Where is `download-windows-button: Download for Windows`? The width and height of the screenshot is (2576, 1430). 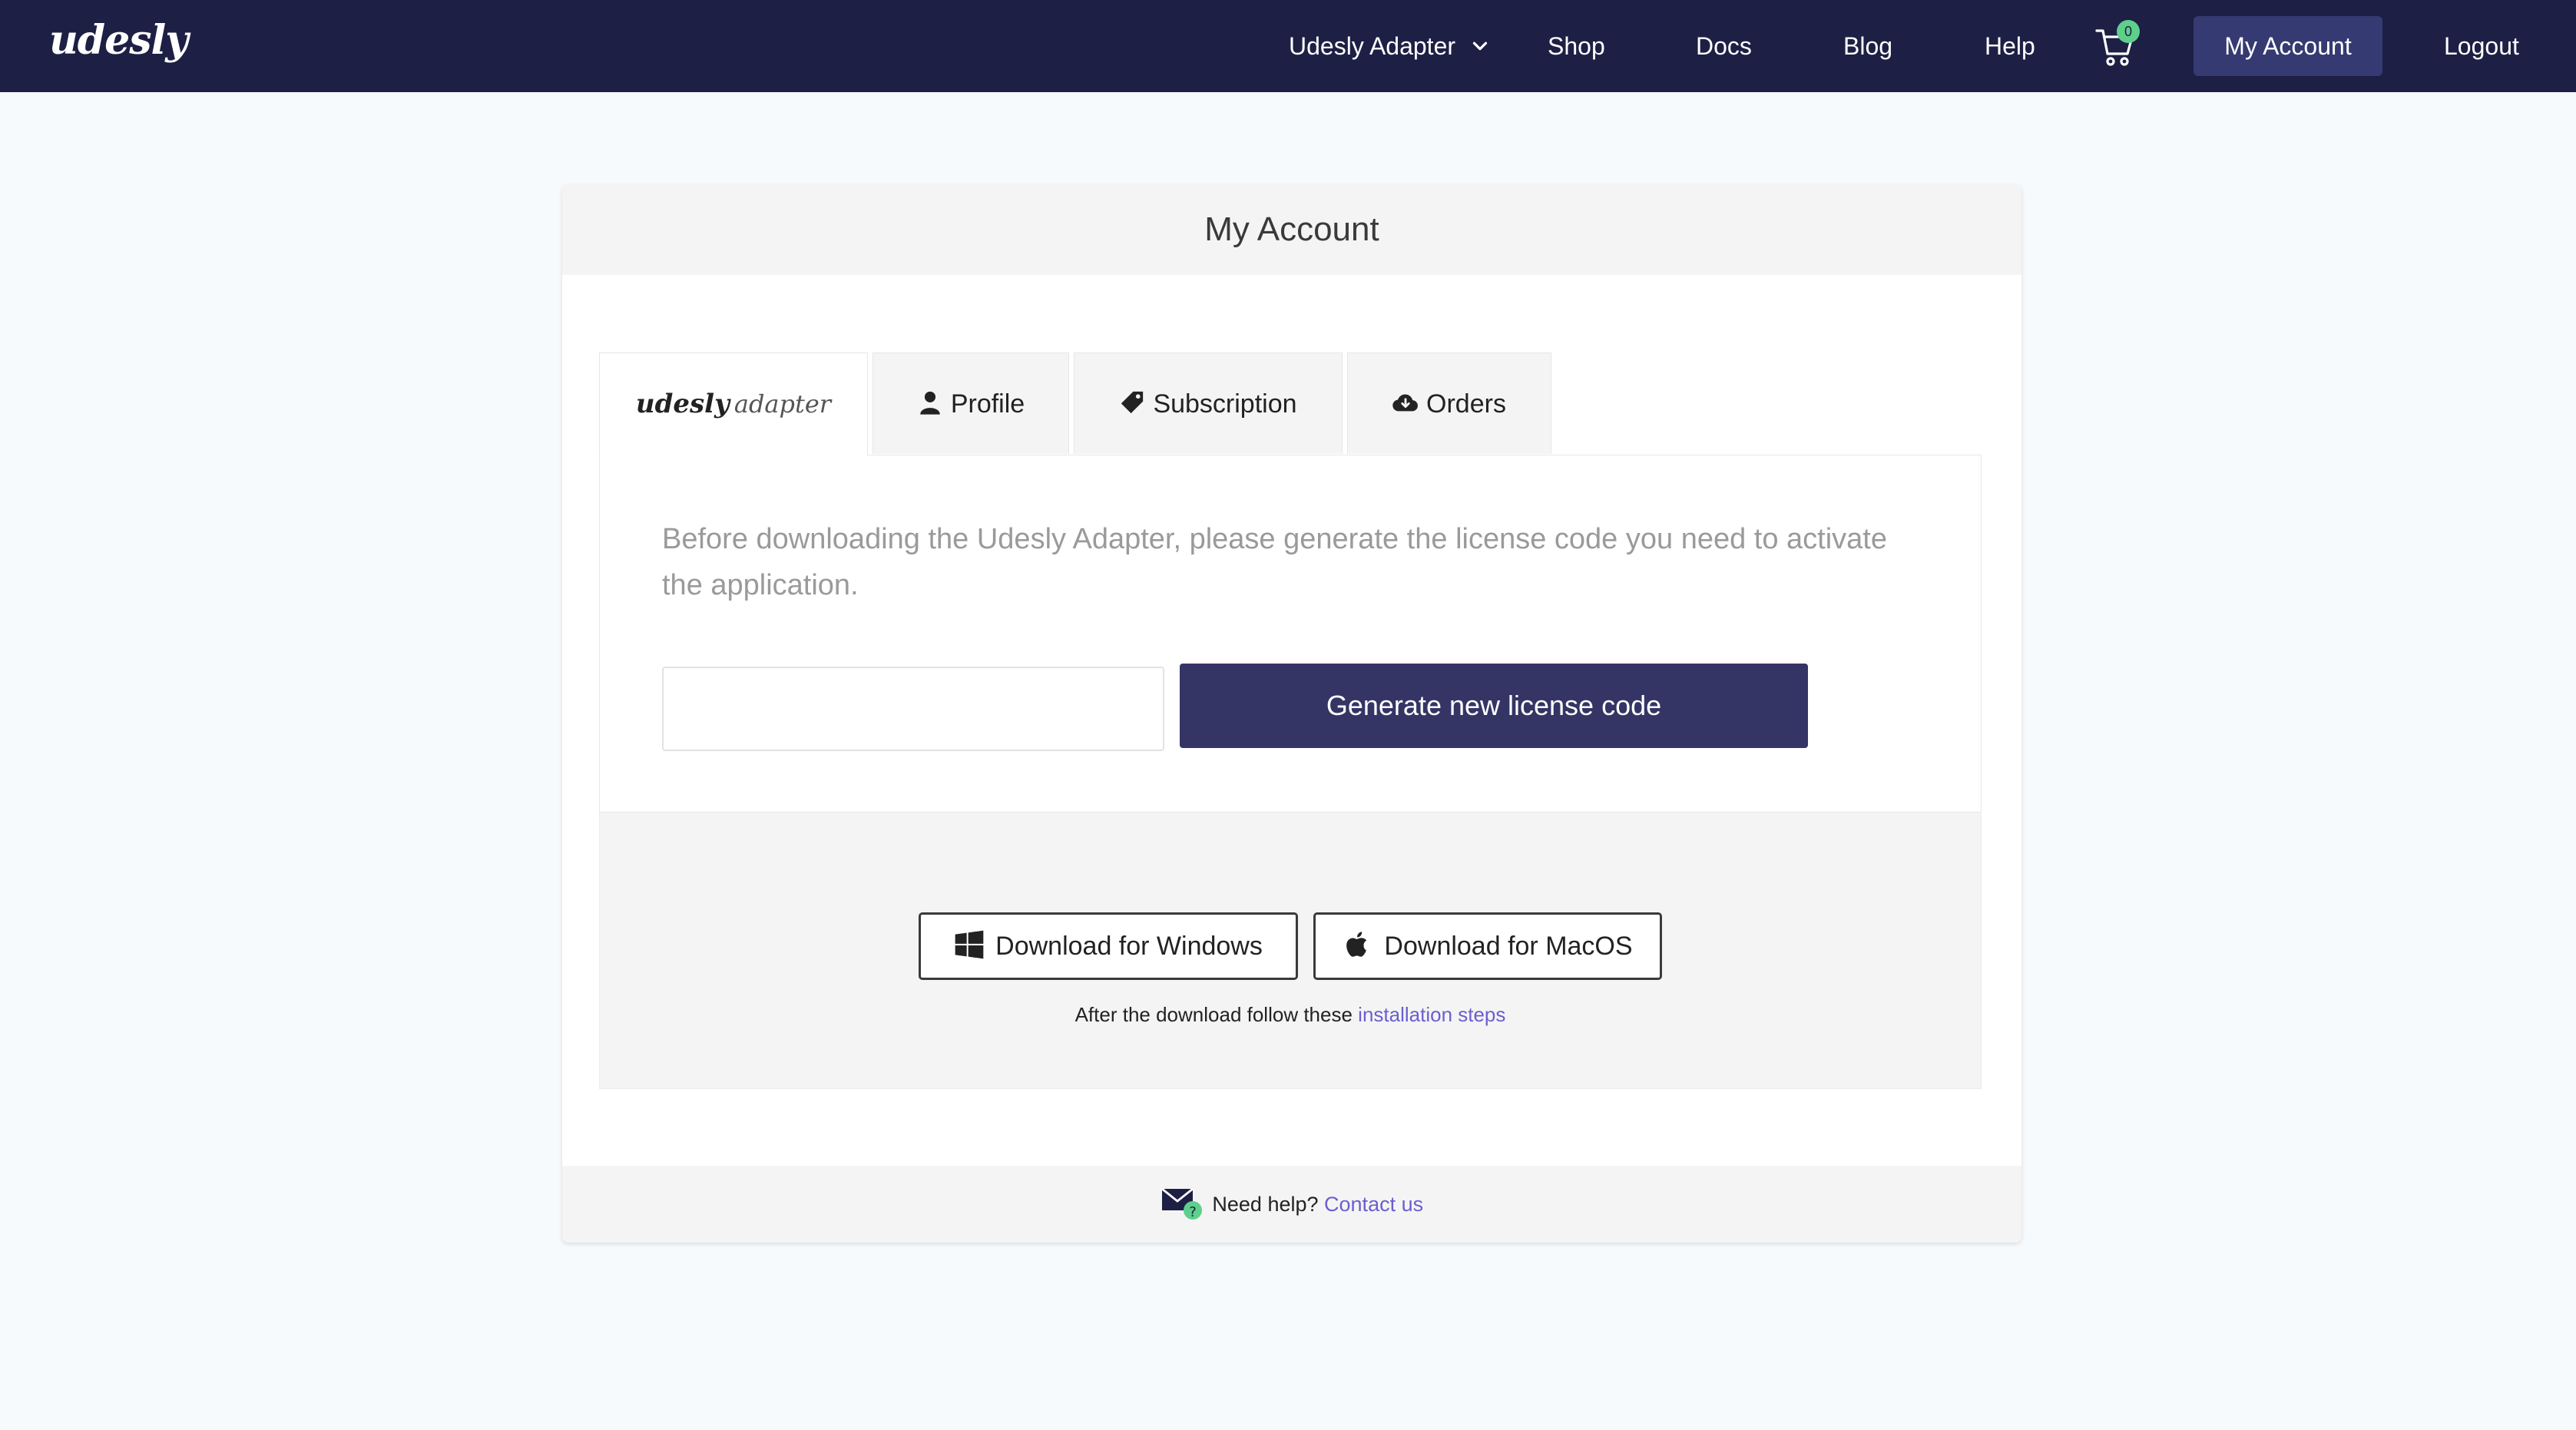
download-windows-button: Download for Windows is located at coordinates (1109, 946).